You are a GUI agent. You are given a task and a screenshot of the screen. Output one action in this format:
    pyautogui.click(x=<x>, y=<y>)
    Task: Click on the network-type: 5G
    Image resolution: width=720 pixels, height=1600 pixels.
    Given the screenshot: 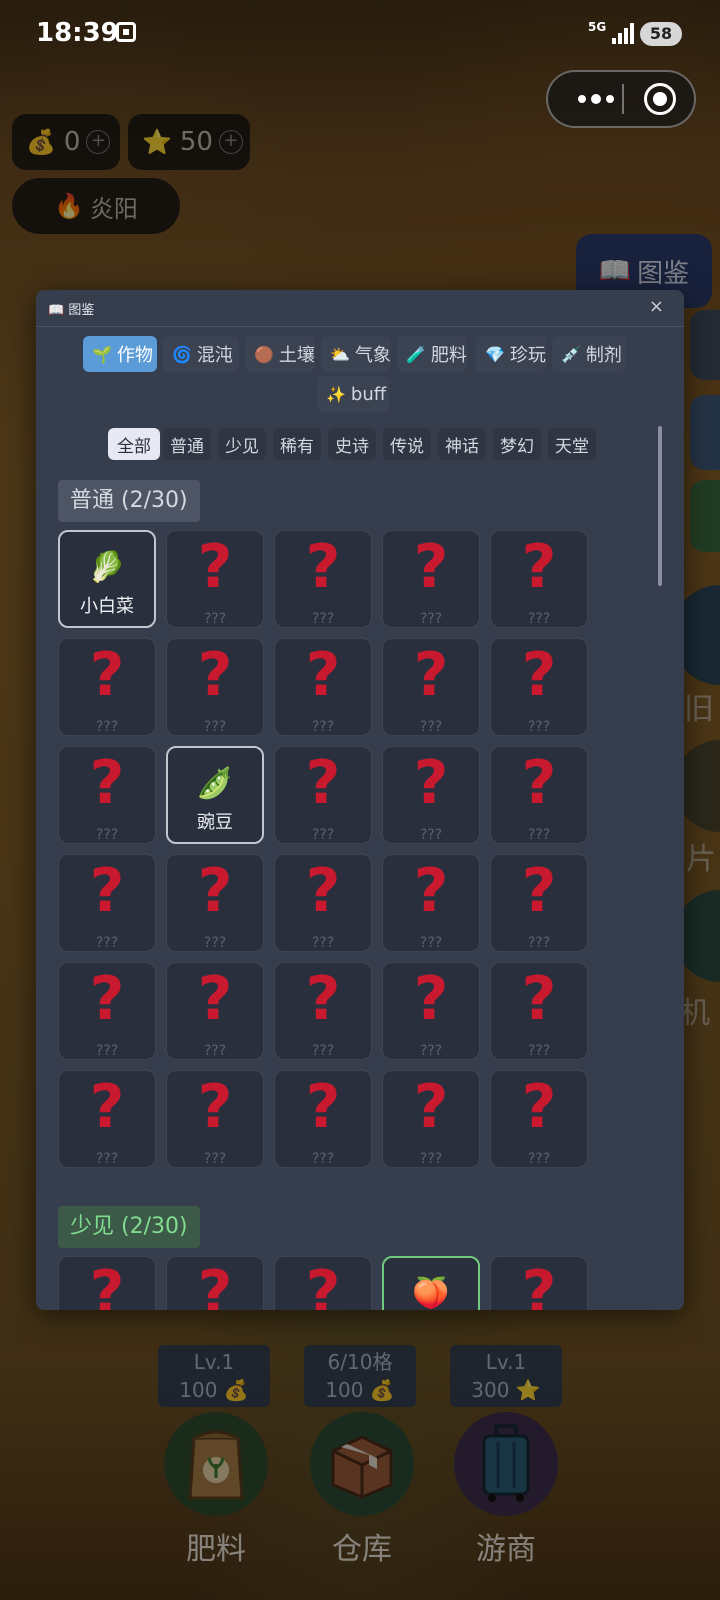 What is the action you would take?
    pyautogui.click(x=597, y=27)
    